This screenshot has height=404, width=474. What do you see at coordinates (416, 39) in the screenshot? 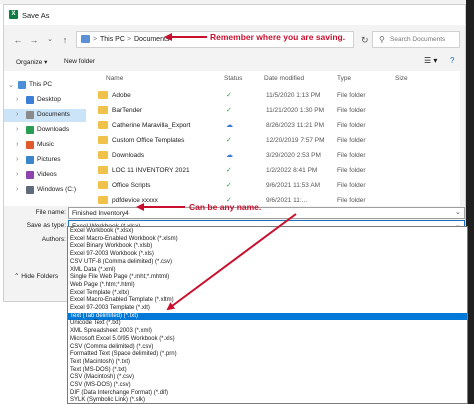
I see `search-input: ⚲ Search Documents` at bounding box center [416, 39].